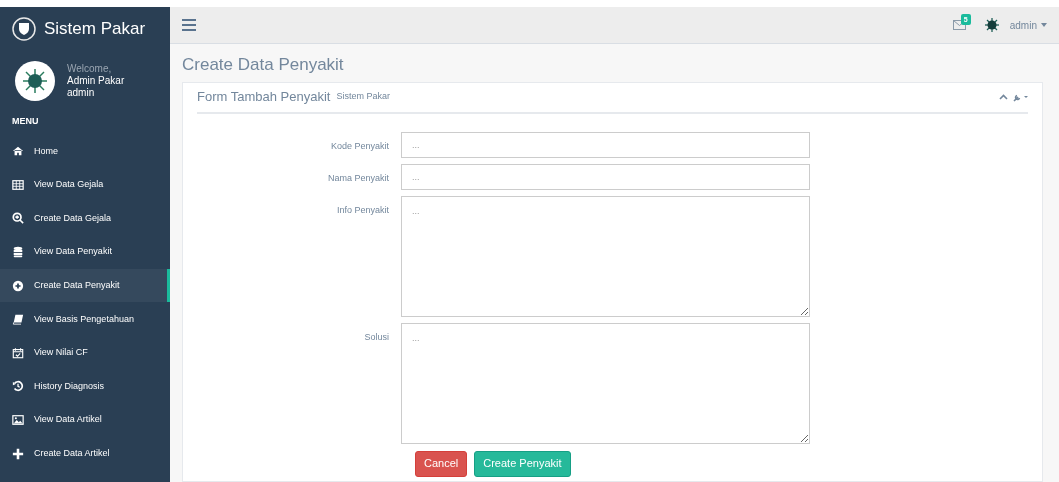  I want to click on sidebar-item: History Diagnosis, so click(85, 386).